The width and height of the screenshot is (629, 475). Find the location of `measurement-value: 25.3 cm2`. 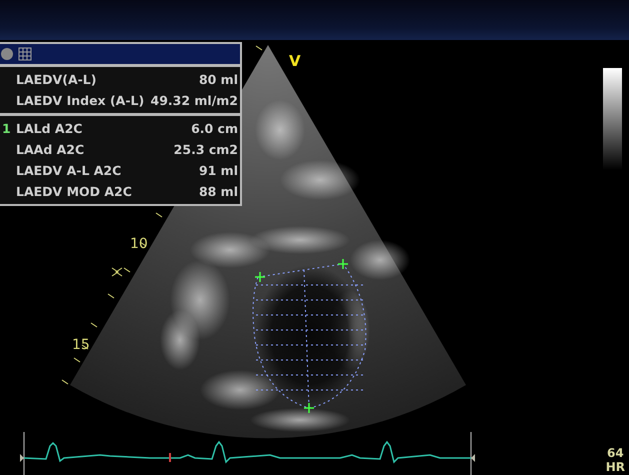

measurement-value: 25.3 cm2 is located at coordinates (206, 149).